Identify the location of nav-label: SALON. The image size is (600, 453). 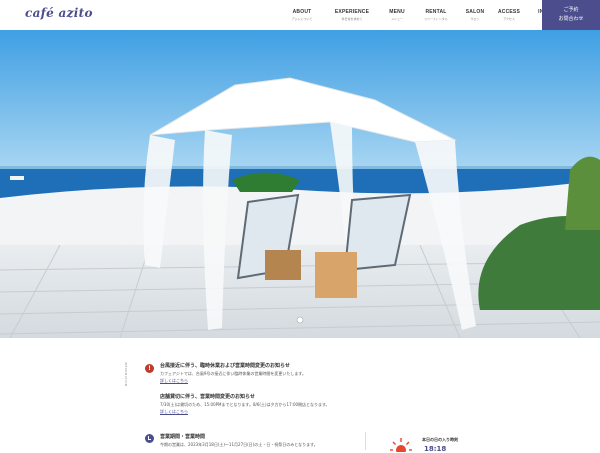
(475, 12).